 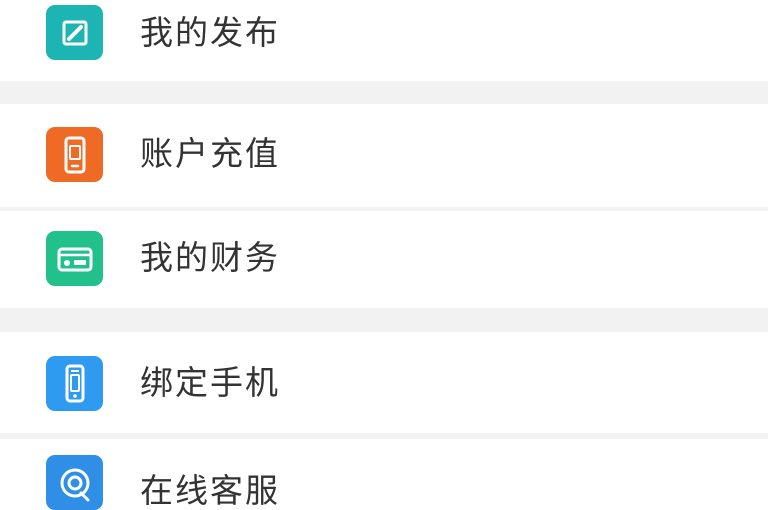 I want to click on menu-item-label: 我的发布, so click(x=210, y=32).